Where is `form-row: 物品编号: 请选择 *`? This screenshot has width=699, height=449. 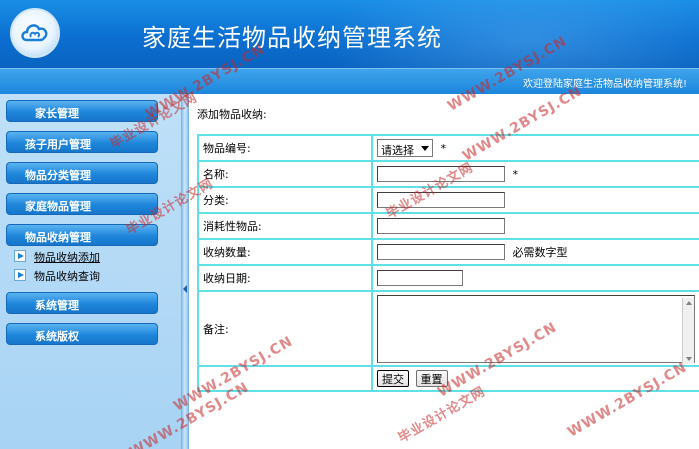 form-row: 物品编号: 请选择 * is located at coordinates (448, 148).